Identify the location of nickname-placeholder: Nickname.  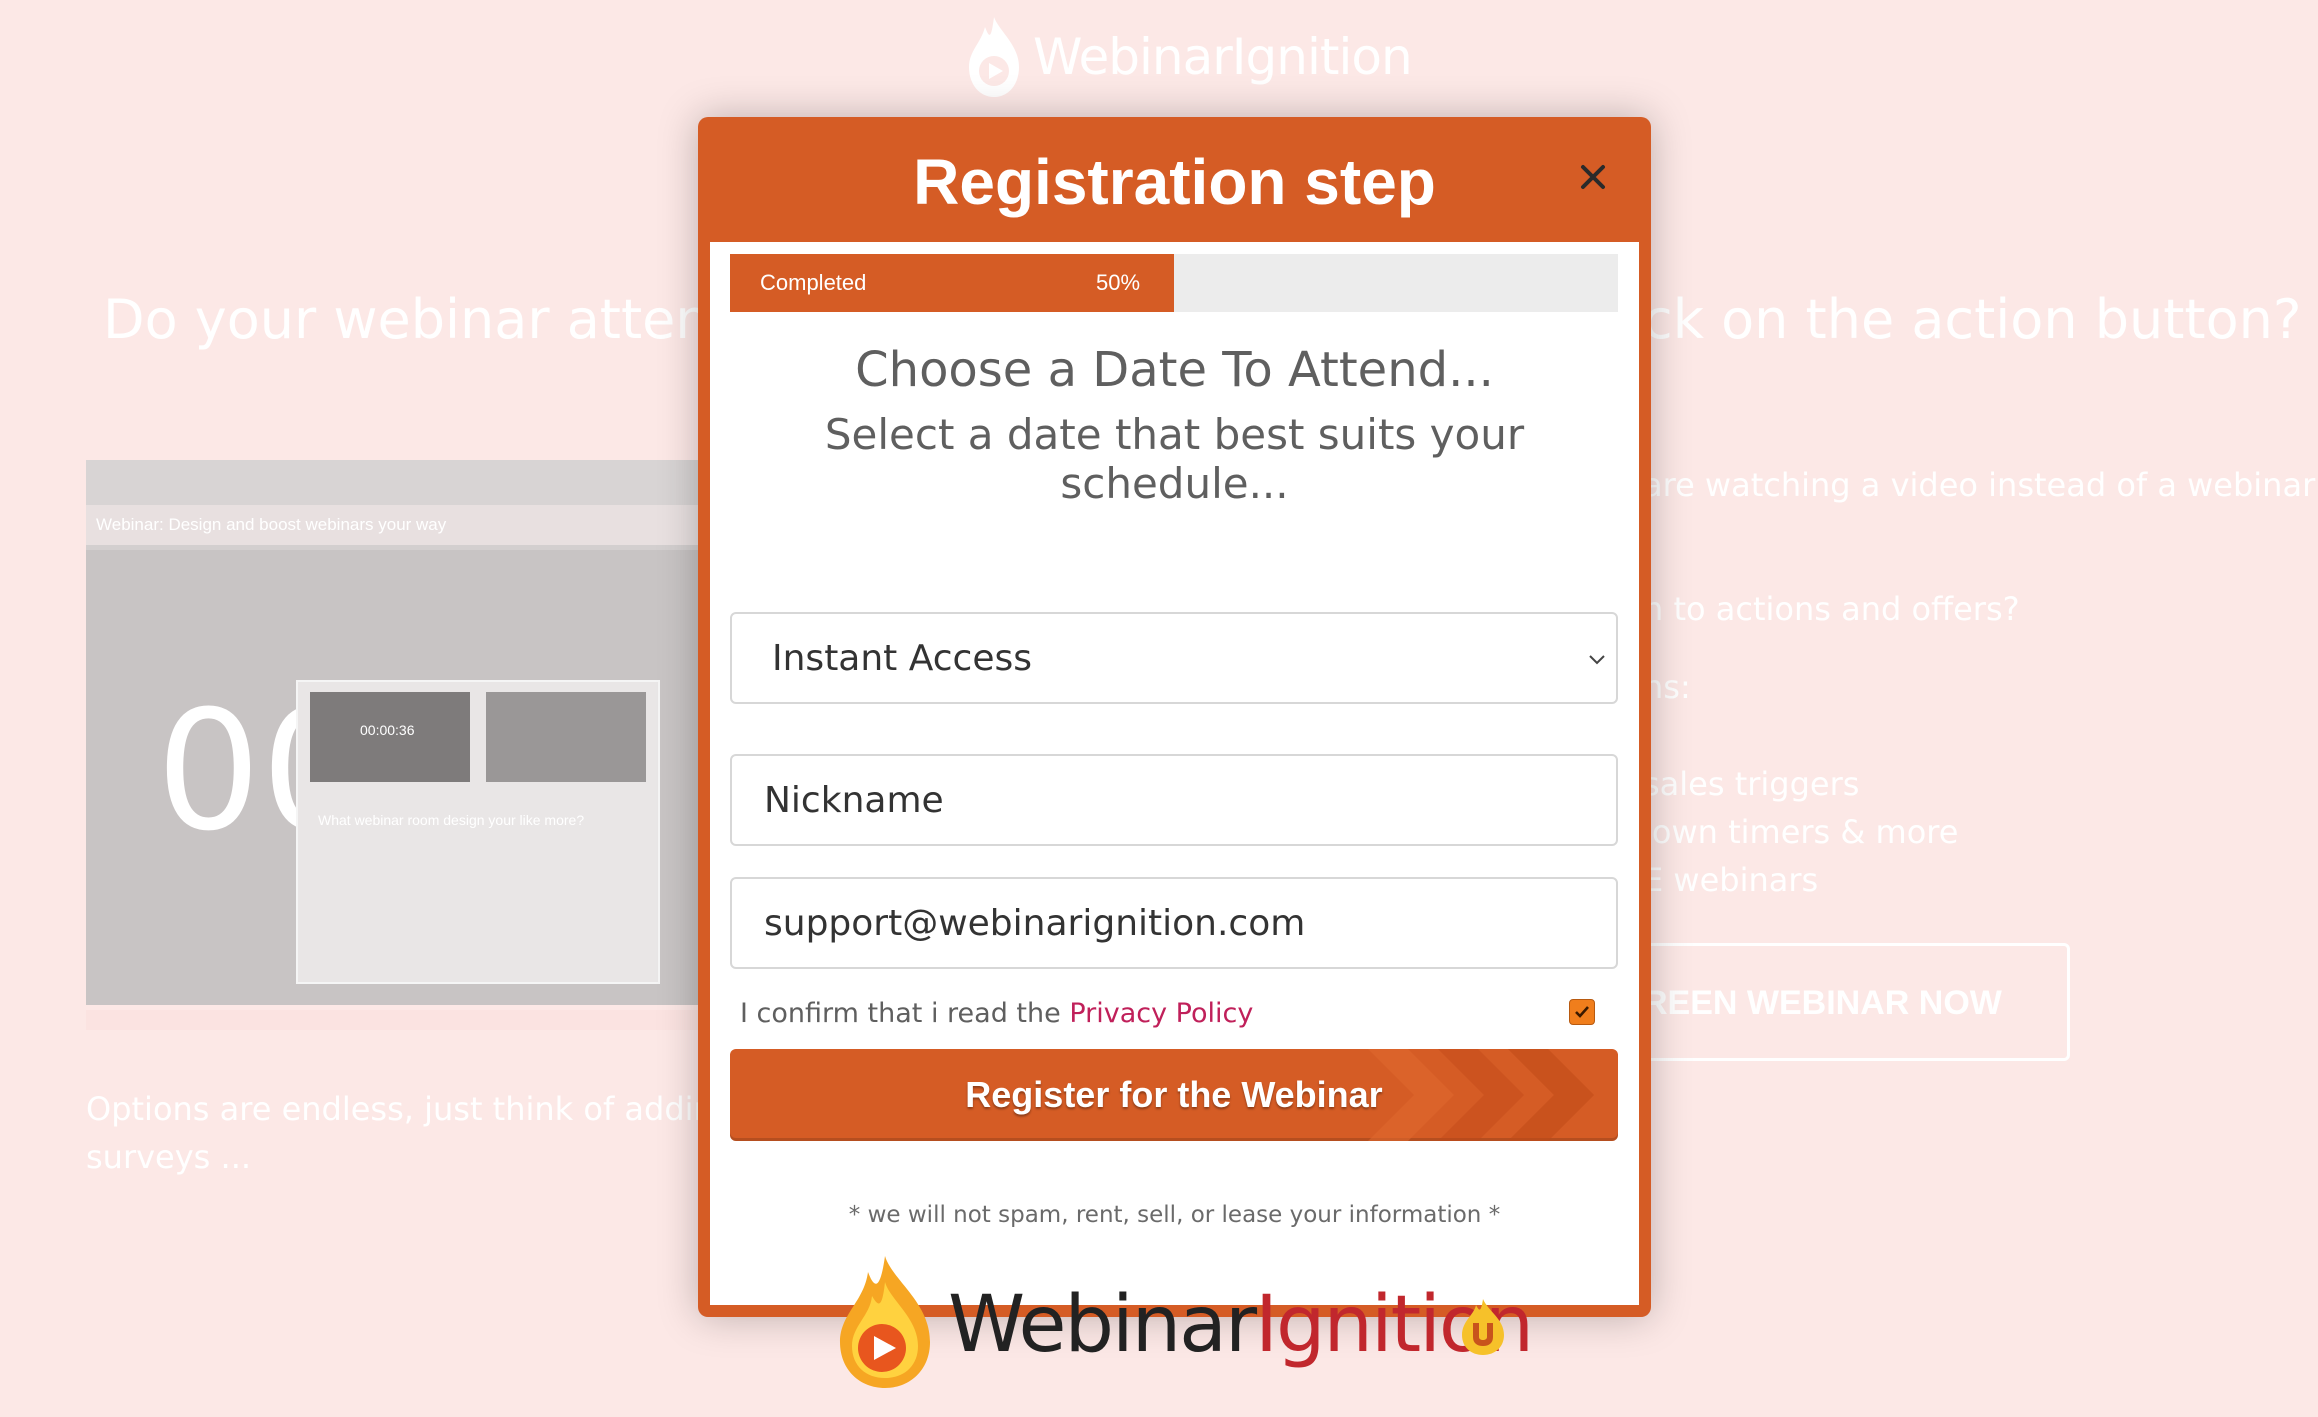
(854, 800).